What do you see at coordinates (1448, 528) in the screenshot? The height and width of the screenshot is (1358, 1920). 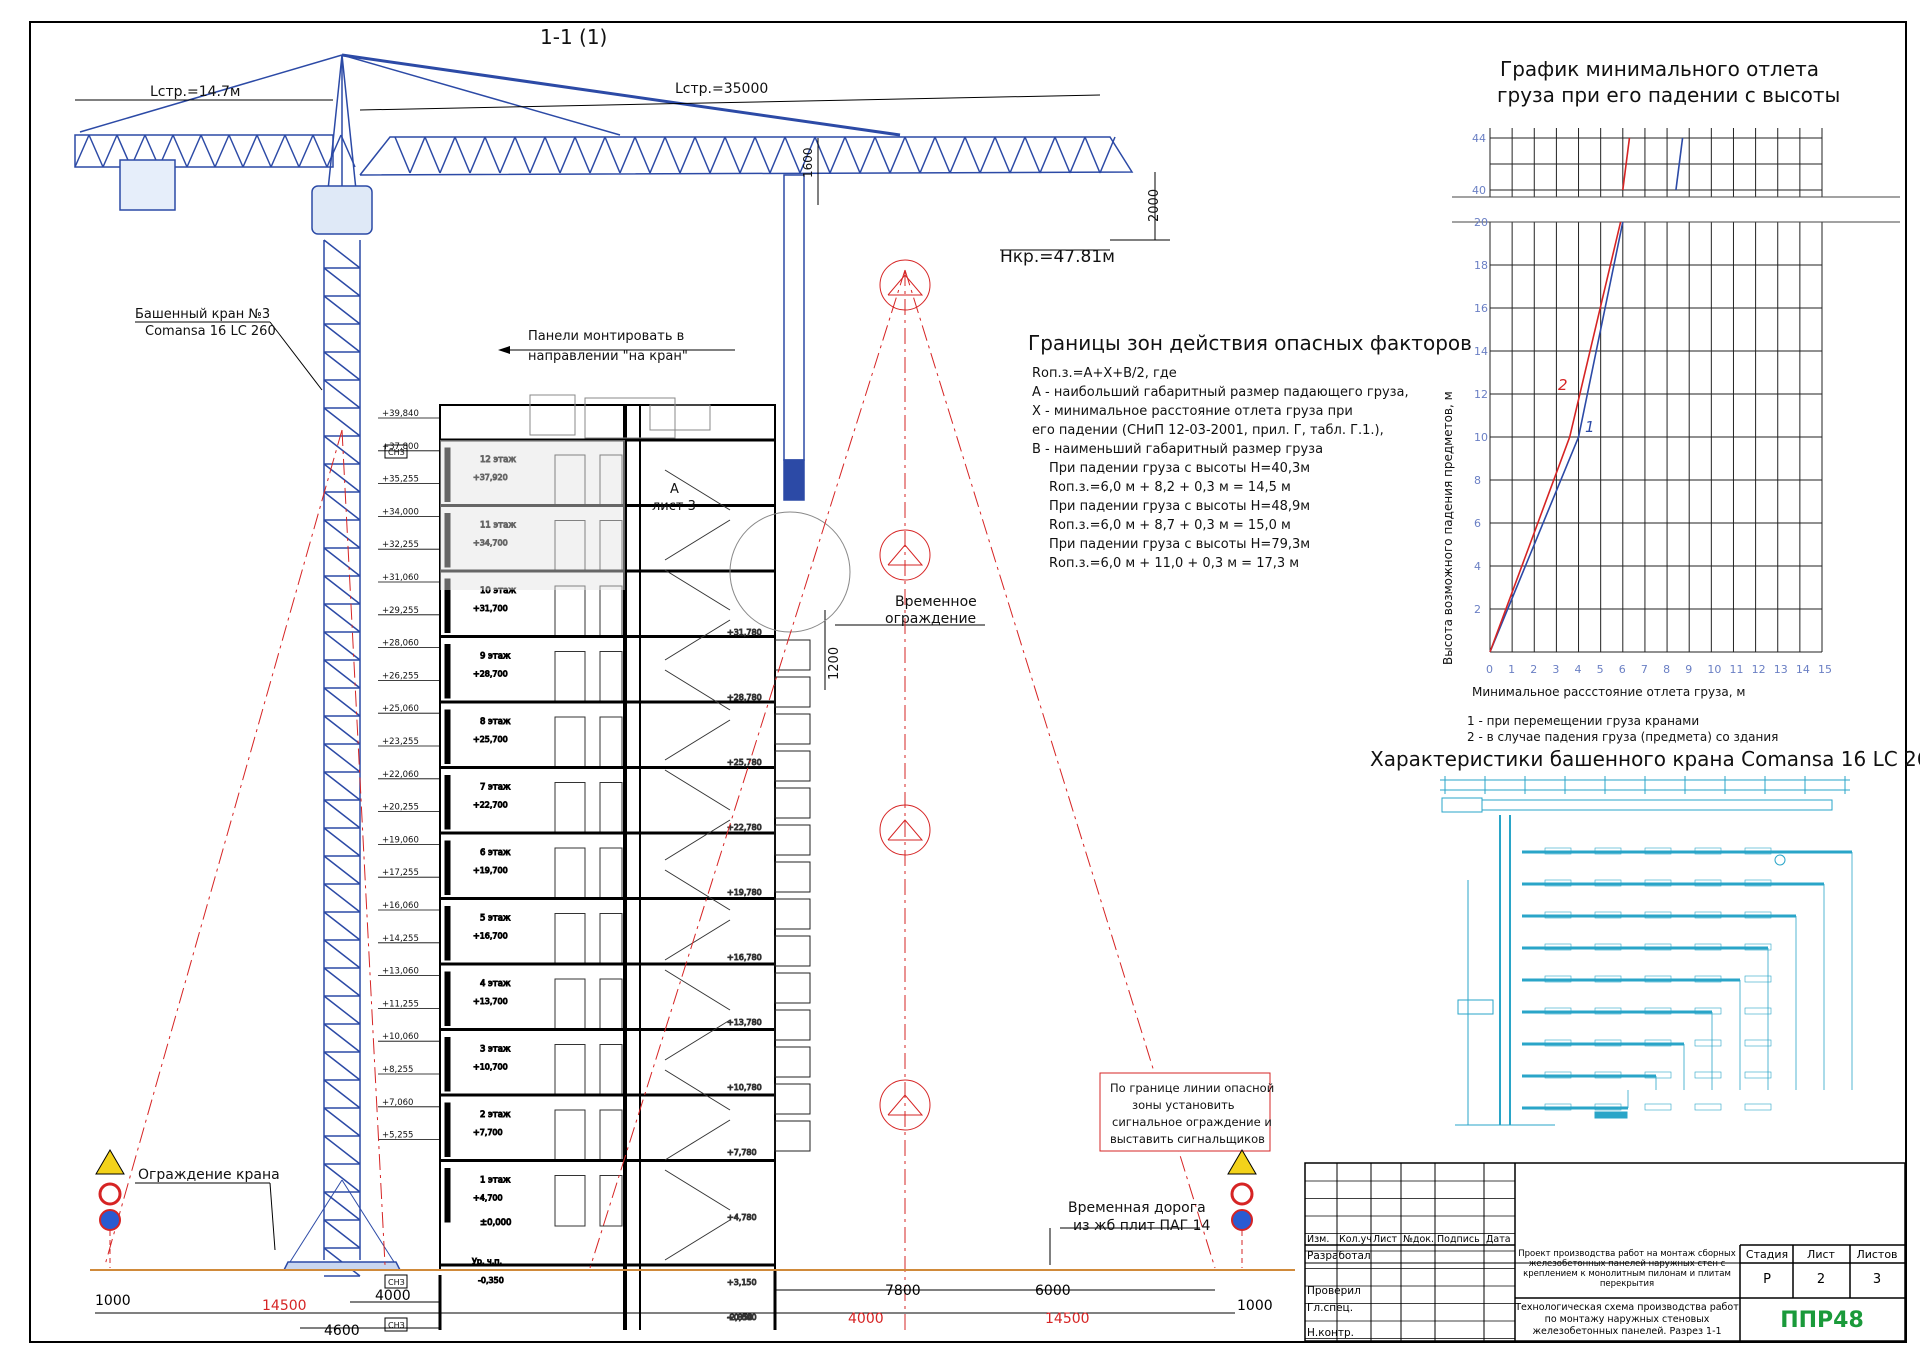 I see `graph-ylabel: Высота возможного падения предметов, м` at bounding box center [1448, 528].